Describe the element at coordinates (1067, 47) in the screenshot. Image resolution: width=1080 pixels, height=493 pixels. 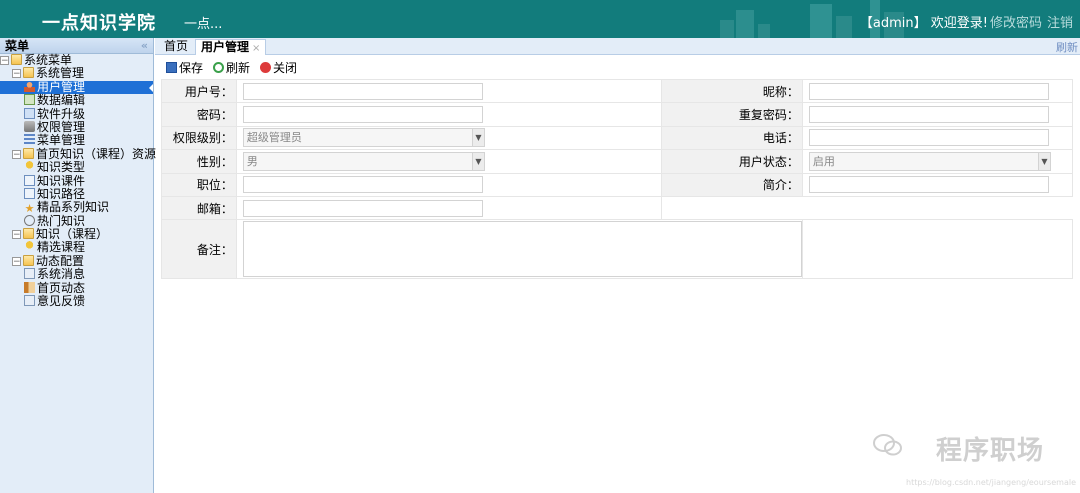
I see `tab-refresh-link: 刷新` at that location.